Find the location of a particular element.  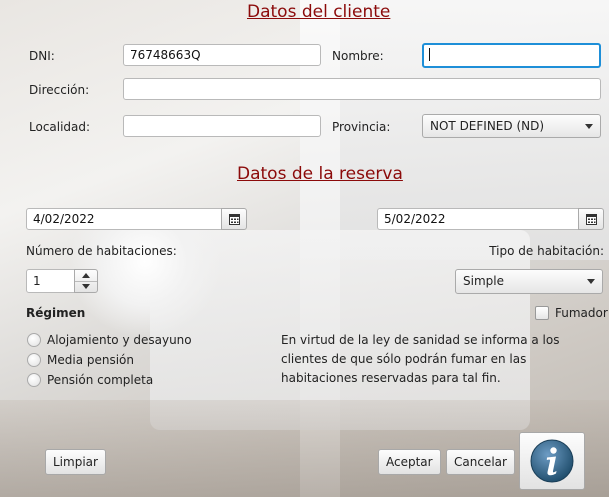

tipo-habitacion-value: Simple is located at coordinates (483, 281).